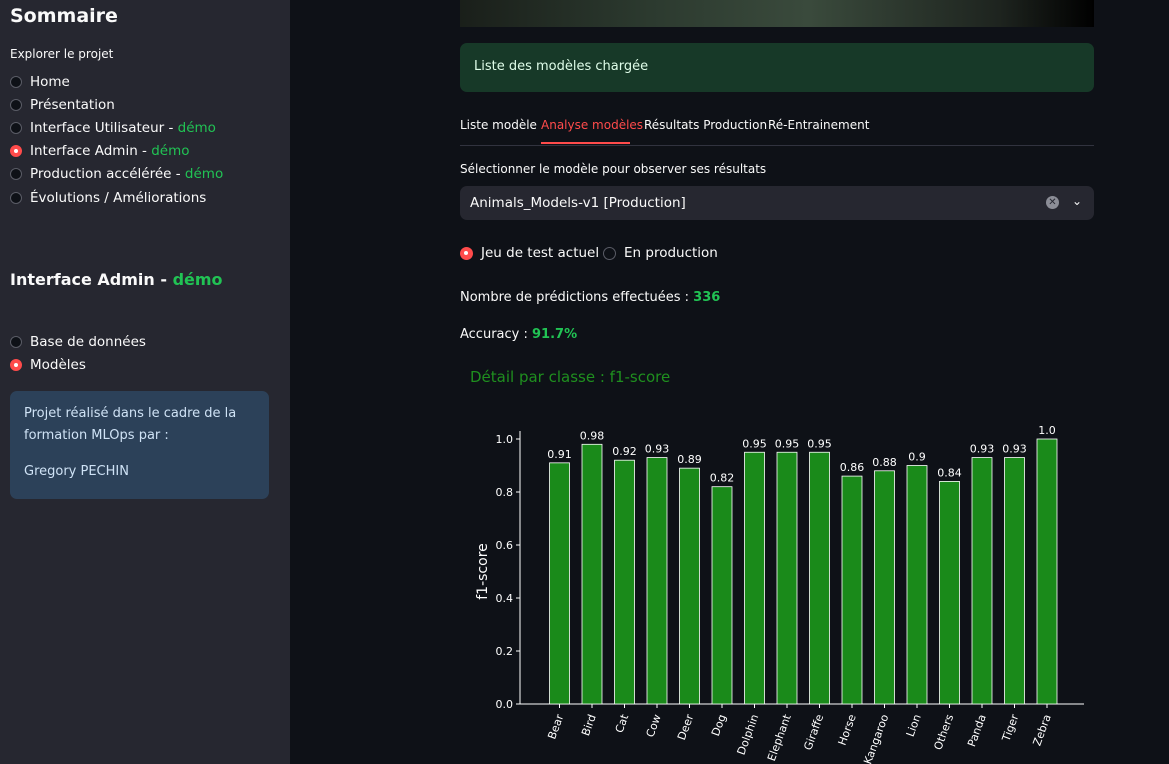 Image resolution: width=1169 pixels, height=764 pixels. I want to click on data-label: 0.84, so click(949, 472).